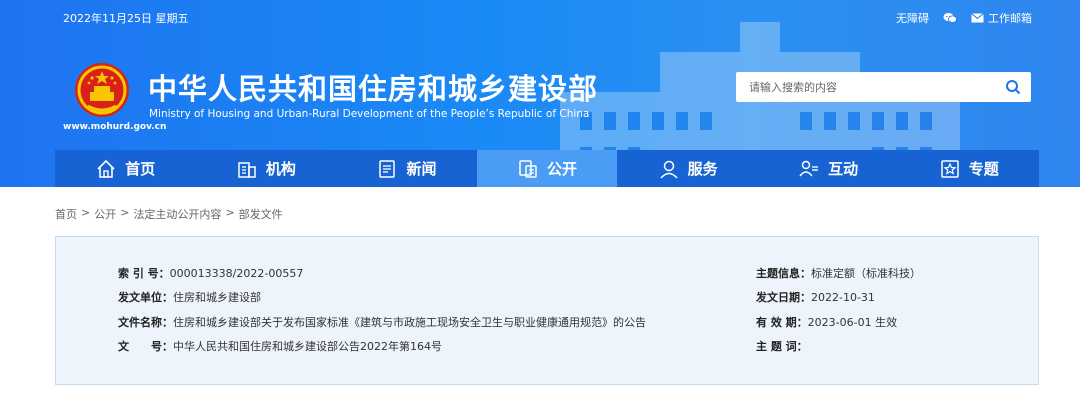  What do you see at coordinates (866, 273) in the screenshot?
I see `topic-value: 标准定额（标准科技）` at bounding box center [866, 273].